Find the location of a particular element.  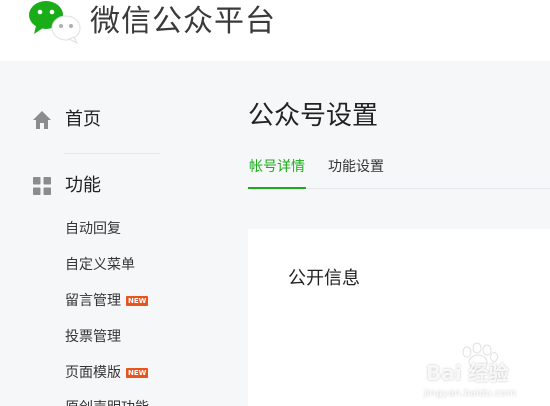

watermark-text: Bai 经验 is located at coordinates (467, 373).